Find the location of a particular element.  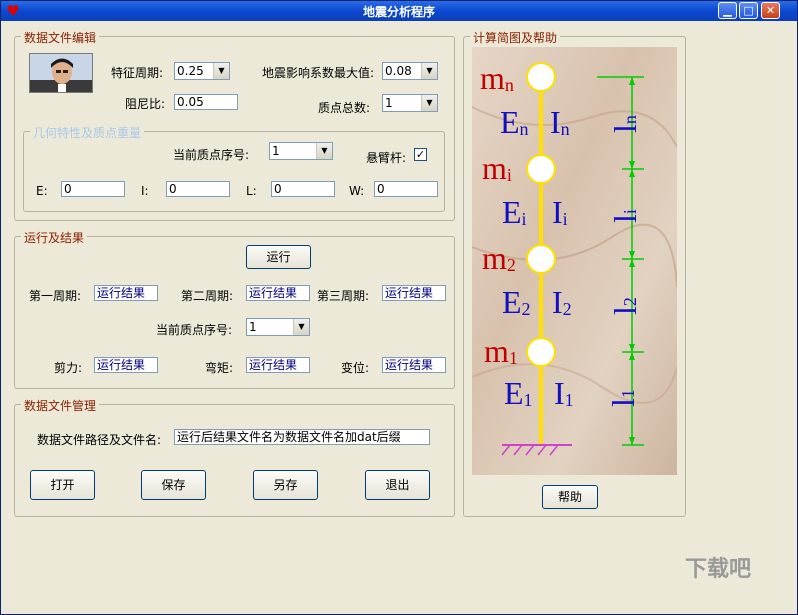

window-title: 地震分析程序 is located at coordinates (398, 12).